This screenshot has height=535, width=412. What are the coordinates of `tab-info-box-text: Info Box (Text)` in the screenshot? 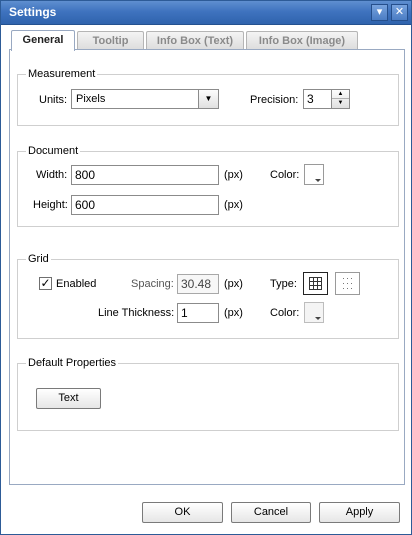 It's located at (195, 40).